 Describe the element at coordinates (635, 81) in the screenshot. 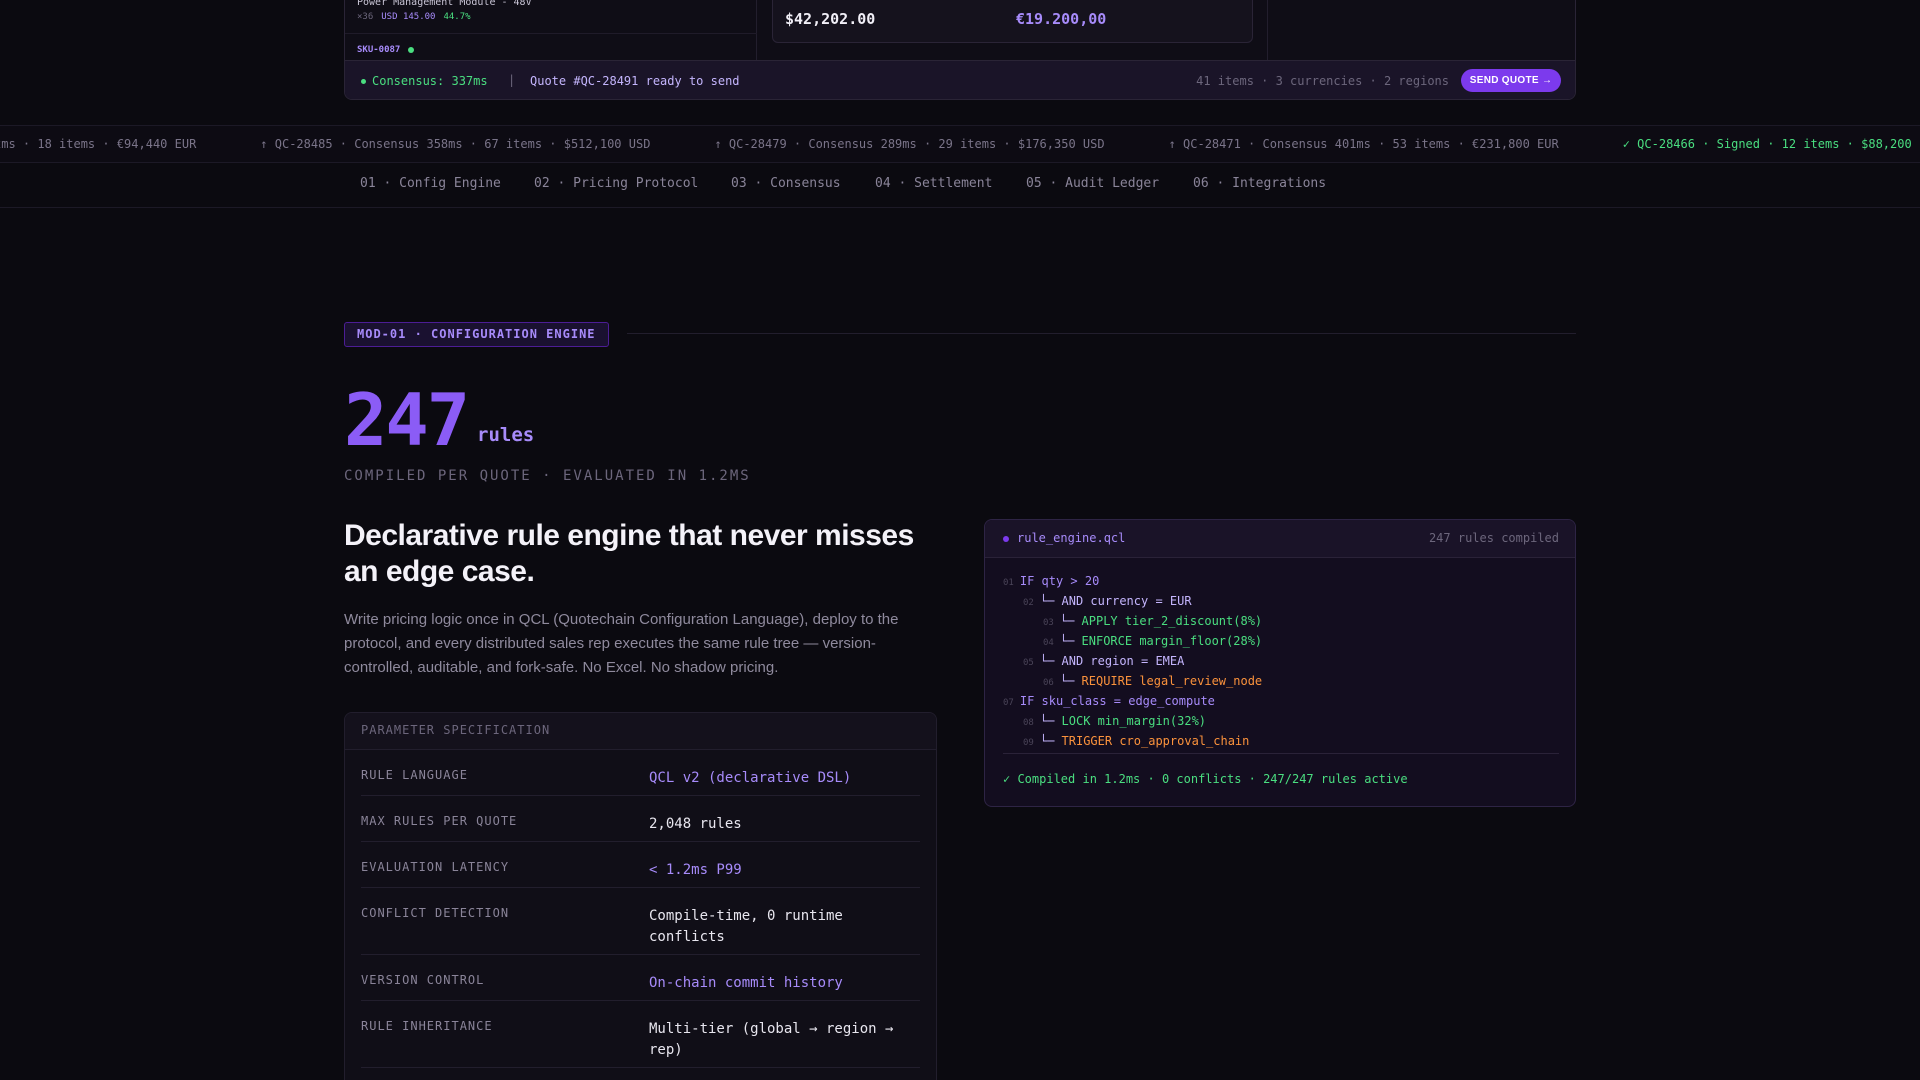

I see `quote-ready-label: Quote #QC-28491 ready to send` at that location.